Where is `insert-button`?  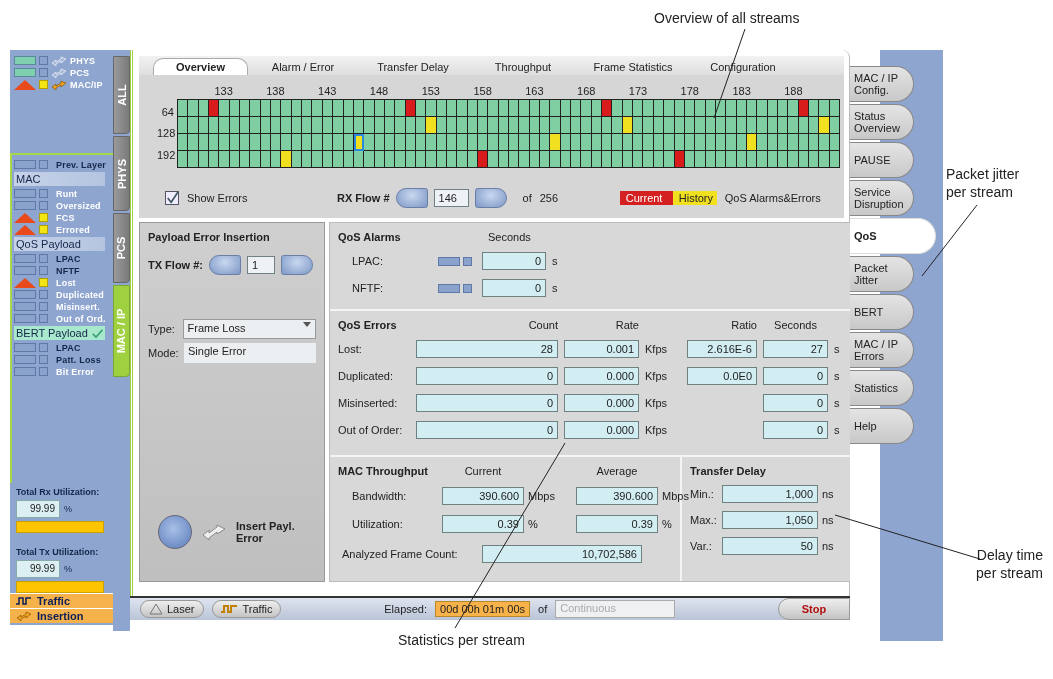 insert-button is located at coordinates (175, 532).